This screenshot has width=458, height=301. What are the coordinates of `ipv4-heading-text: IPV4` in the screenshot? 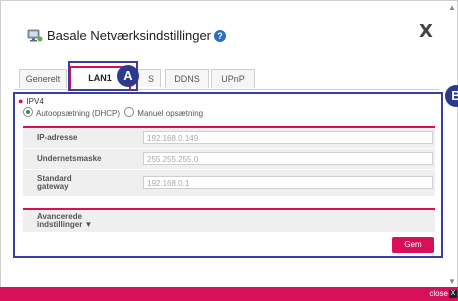 It's located at (35, 101).